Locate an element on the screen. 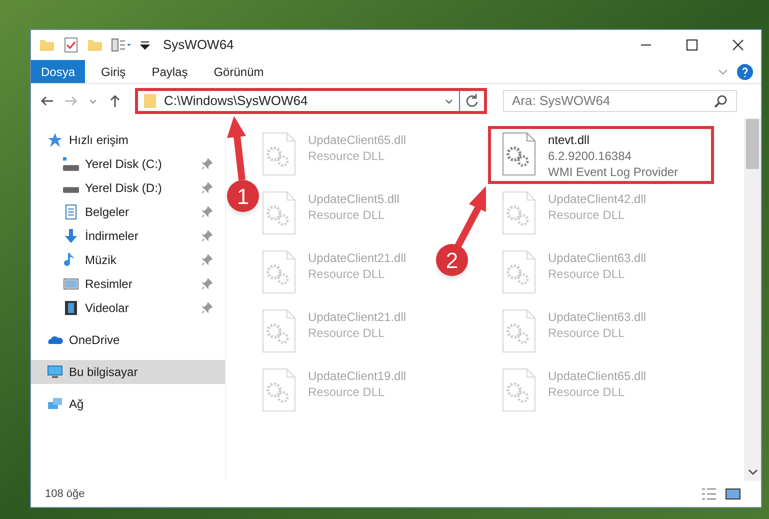  search-icon is located at coordinates (721, 101).